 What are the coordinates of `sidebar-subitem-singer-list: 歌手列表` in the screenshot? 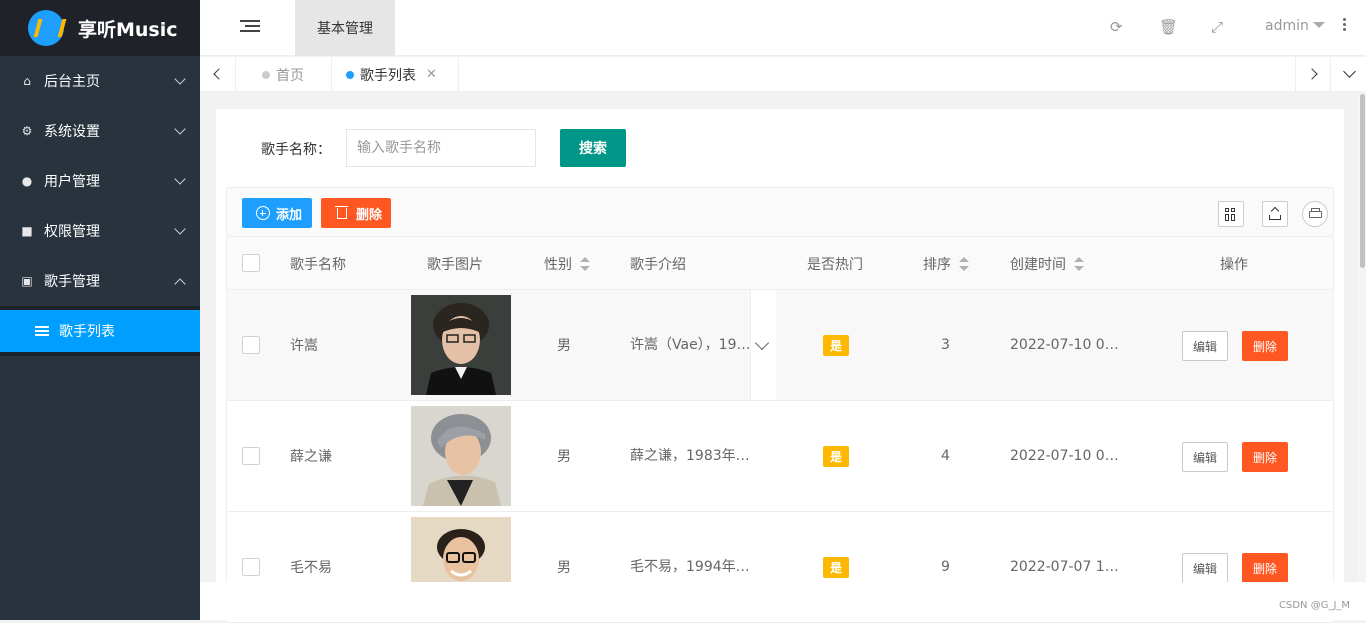 It's located at (100, 331).